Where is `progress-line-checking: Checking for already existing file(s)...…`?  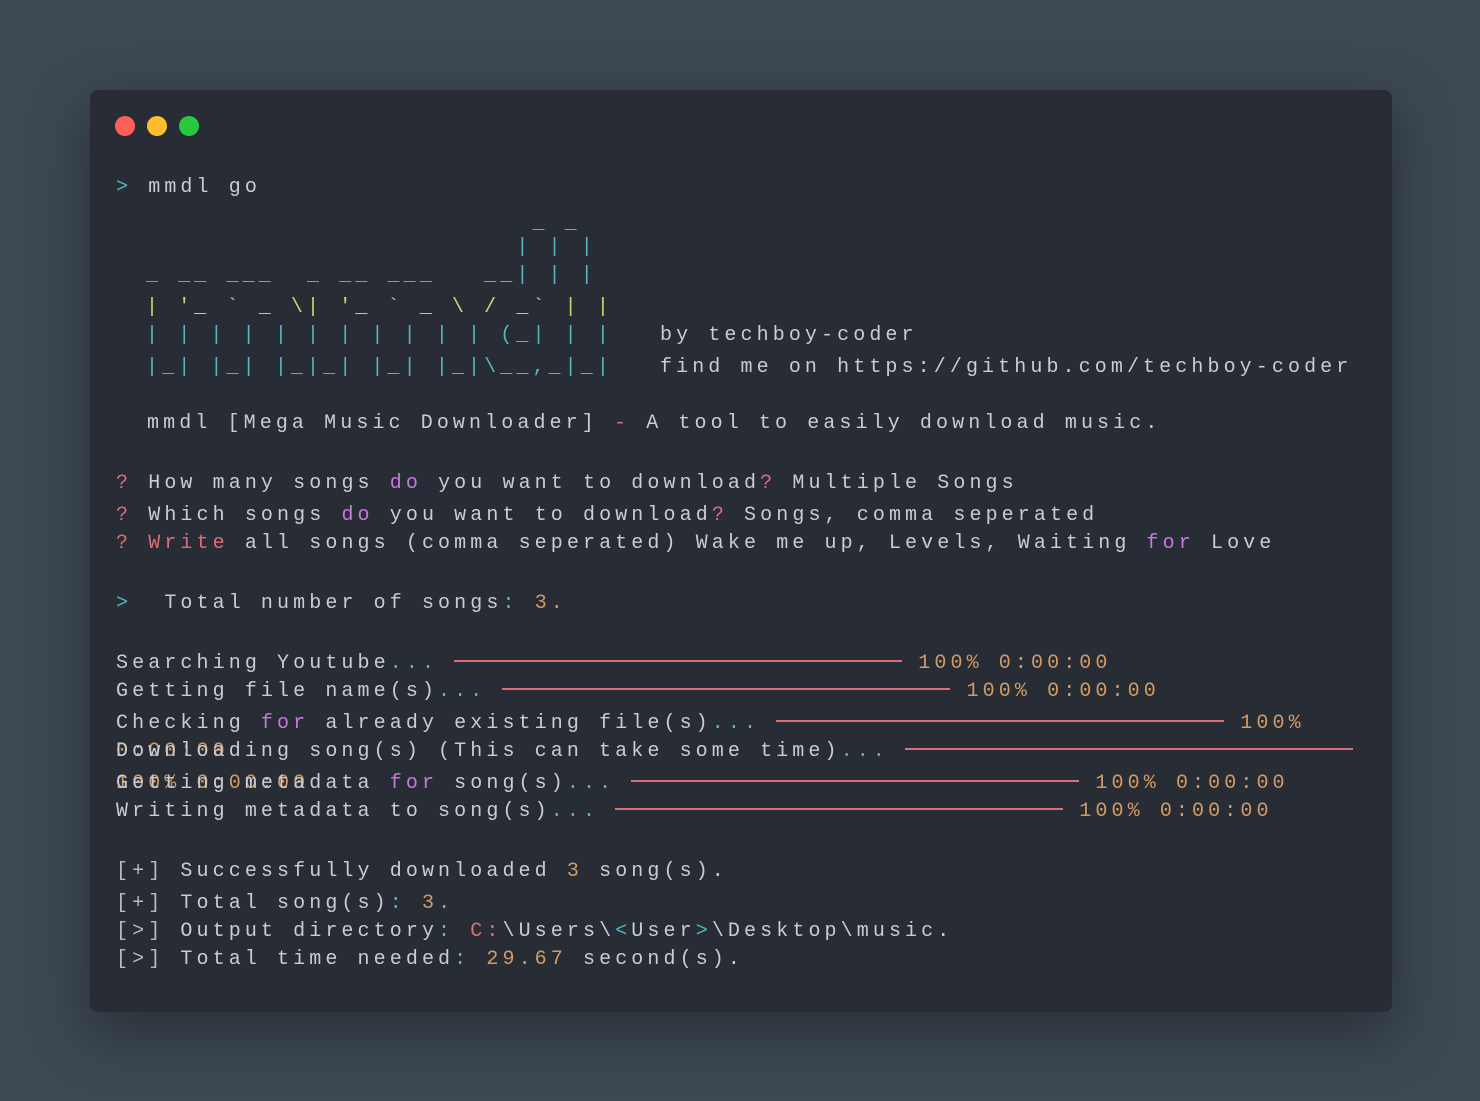
progress-line-checking: Checking for already existing file(s)...… is located at coordinates (710, 724).